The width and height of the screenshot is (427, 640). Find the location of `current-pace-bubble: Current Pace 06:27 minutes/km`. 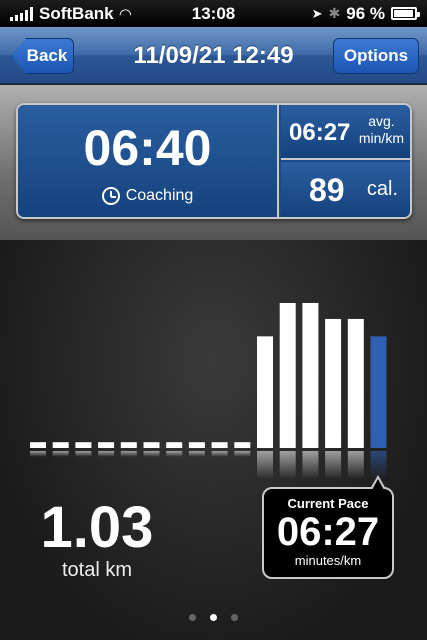

current-pace-bubble: Current Pace 06:27 minutes/km is located at coordinates (328, 527).